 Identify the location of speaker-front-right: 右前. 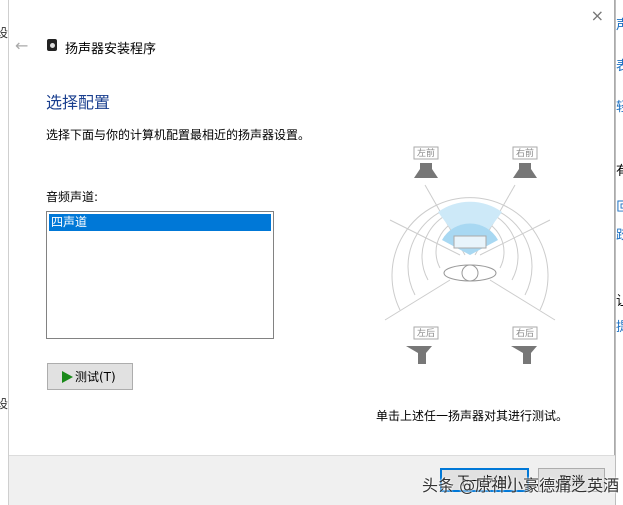
(525, 162).